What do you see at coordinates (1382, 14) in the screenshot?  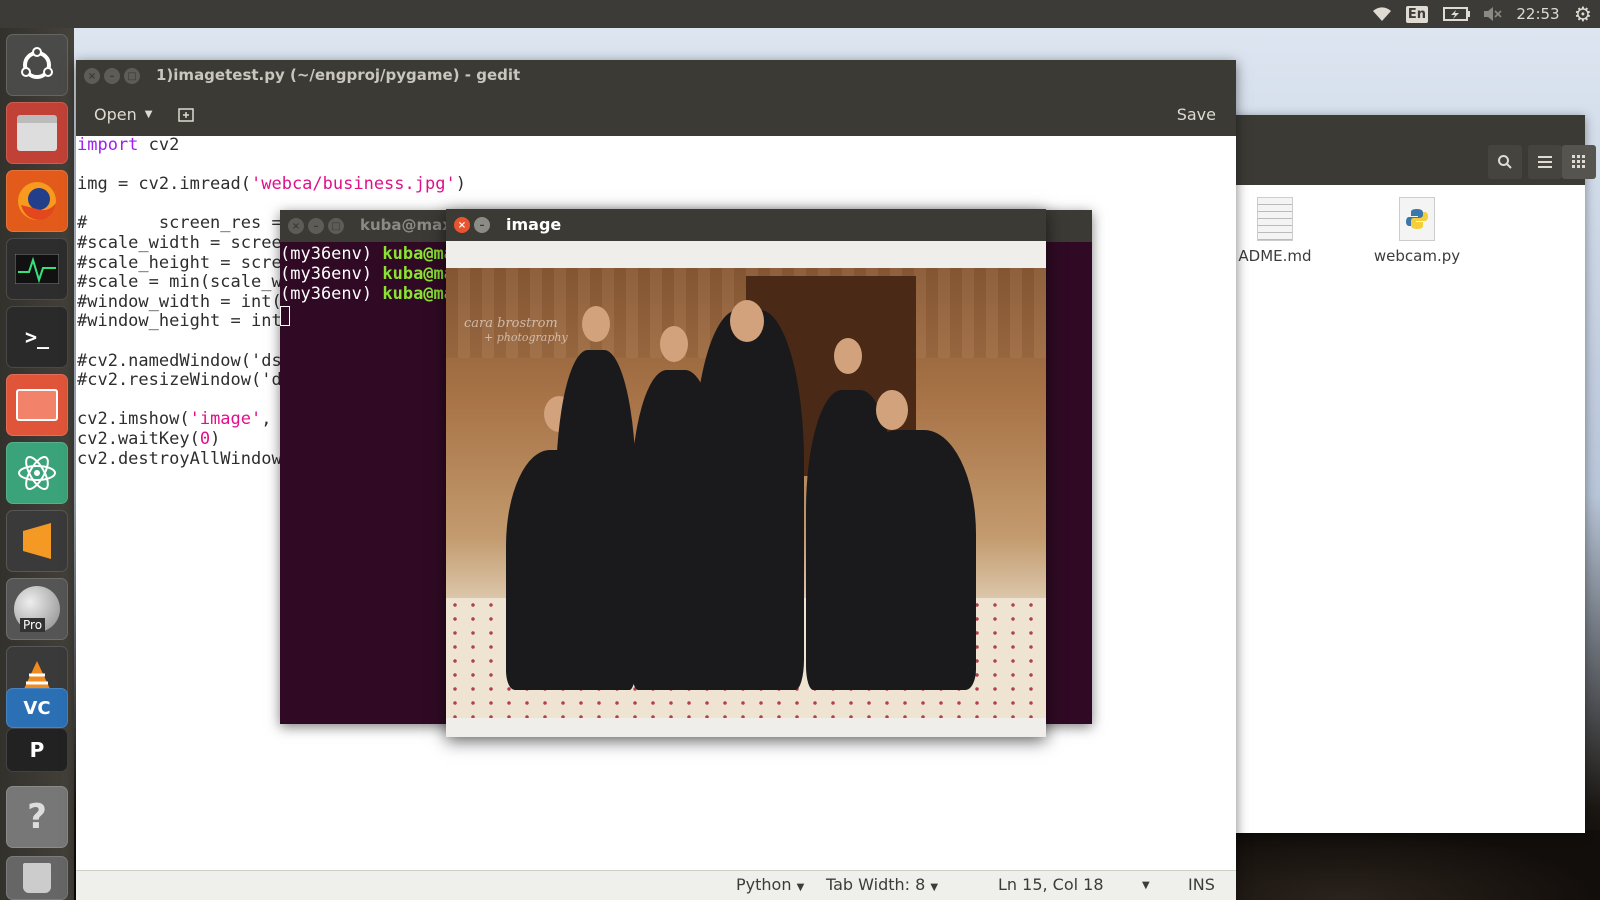 I see `wifi-icon` at bounding box center [1382, 14].